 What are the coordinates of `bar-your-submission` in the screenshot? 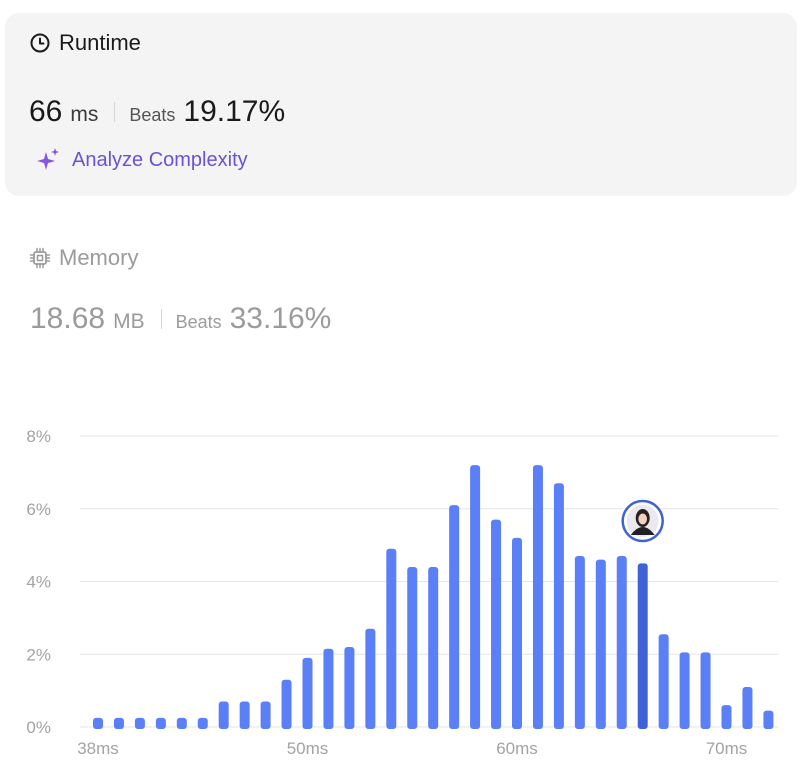 It's located at (642, 646).